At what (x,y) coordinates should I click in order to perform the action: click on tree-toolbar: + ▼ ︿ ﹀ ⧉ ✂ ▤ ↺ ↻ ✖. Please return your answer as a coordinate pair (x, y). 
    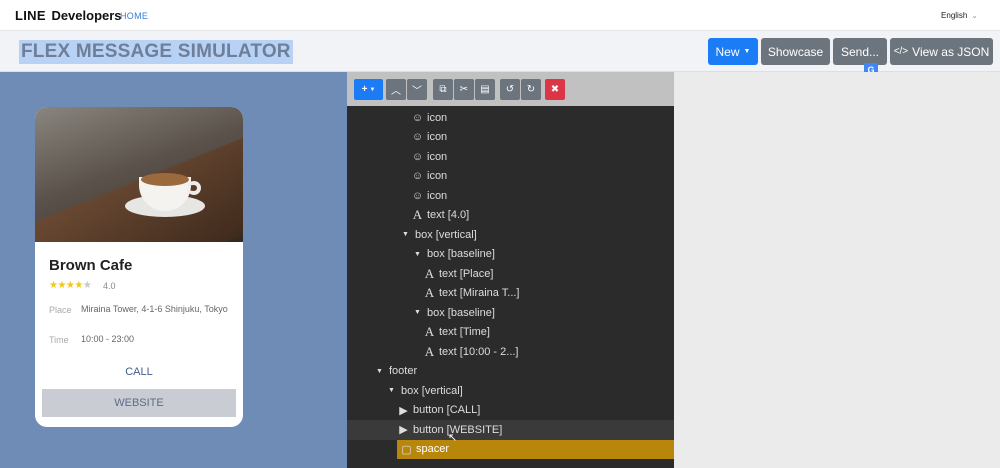
    Looking at the image, I should click on (510, 89).